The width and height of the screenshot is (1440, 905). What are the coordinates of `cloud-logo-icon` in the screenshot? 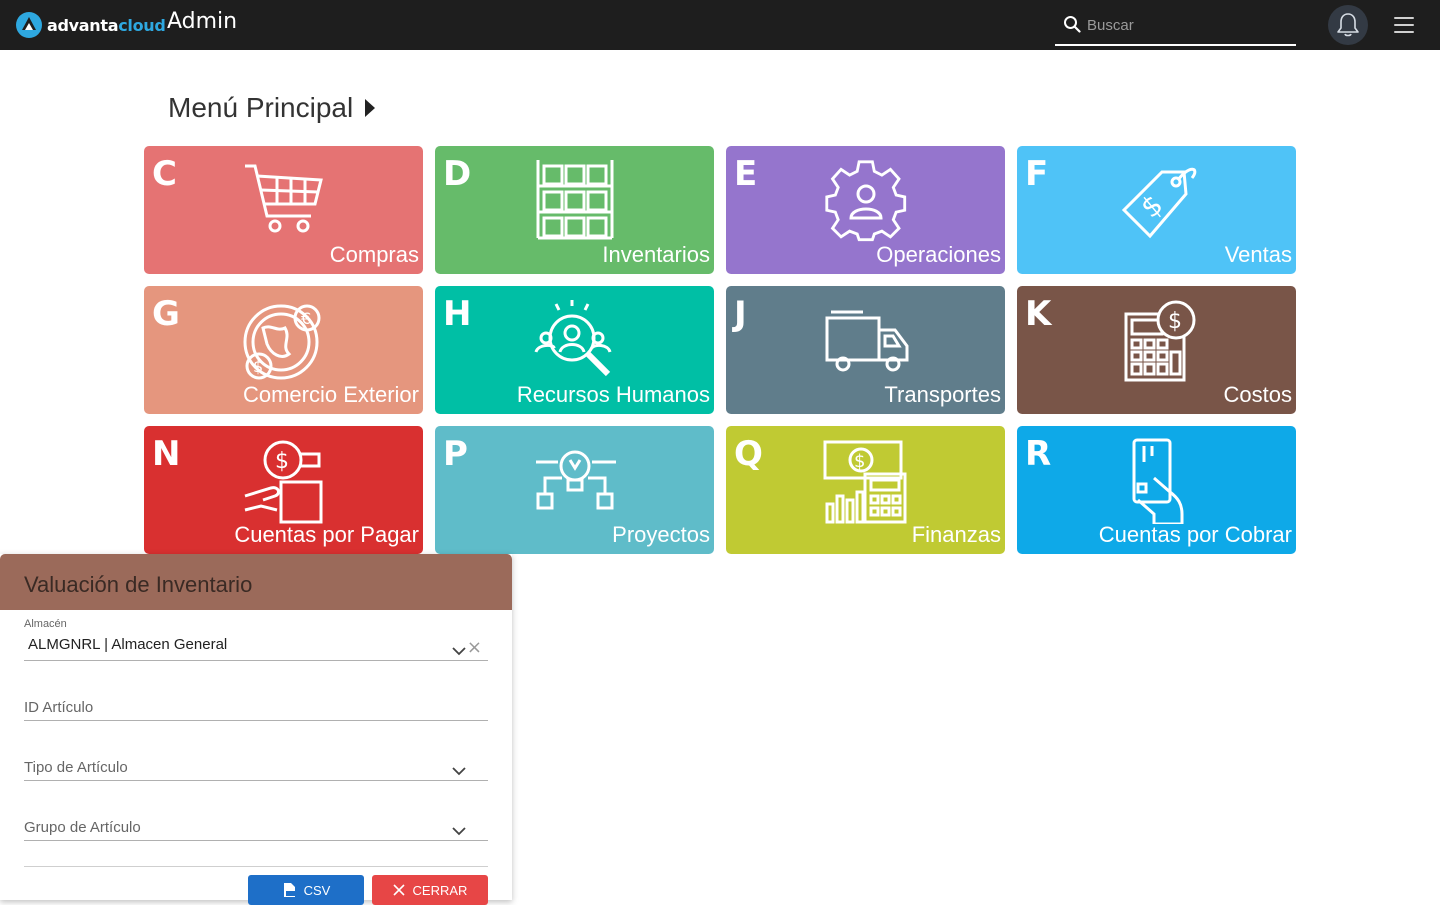 It's located at (29, 25).